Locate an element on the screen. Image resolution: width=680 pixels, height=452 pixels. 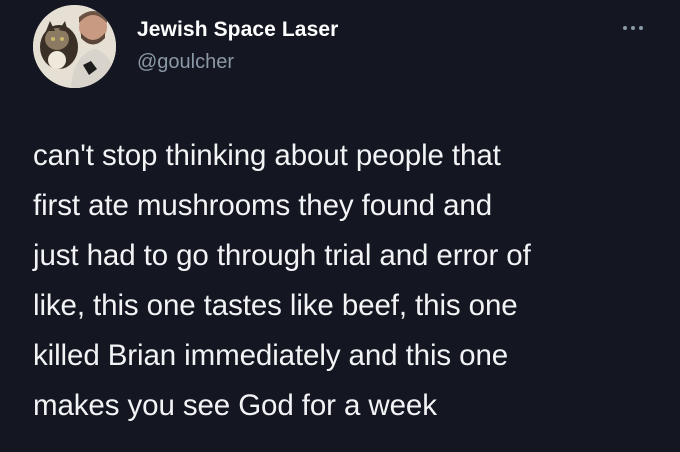
more-options-icon is located at coordinates (633, 28).